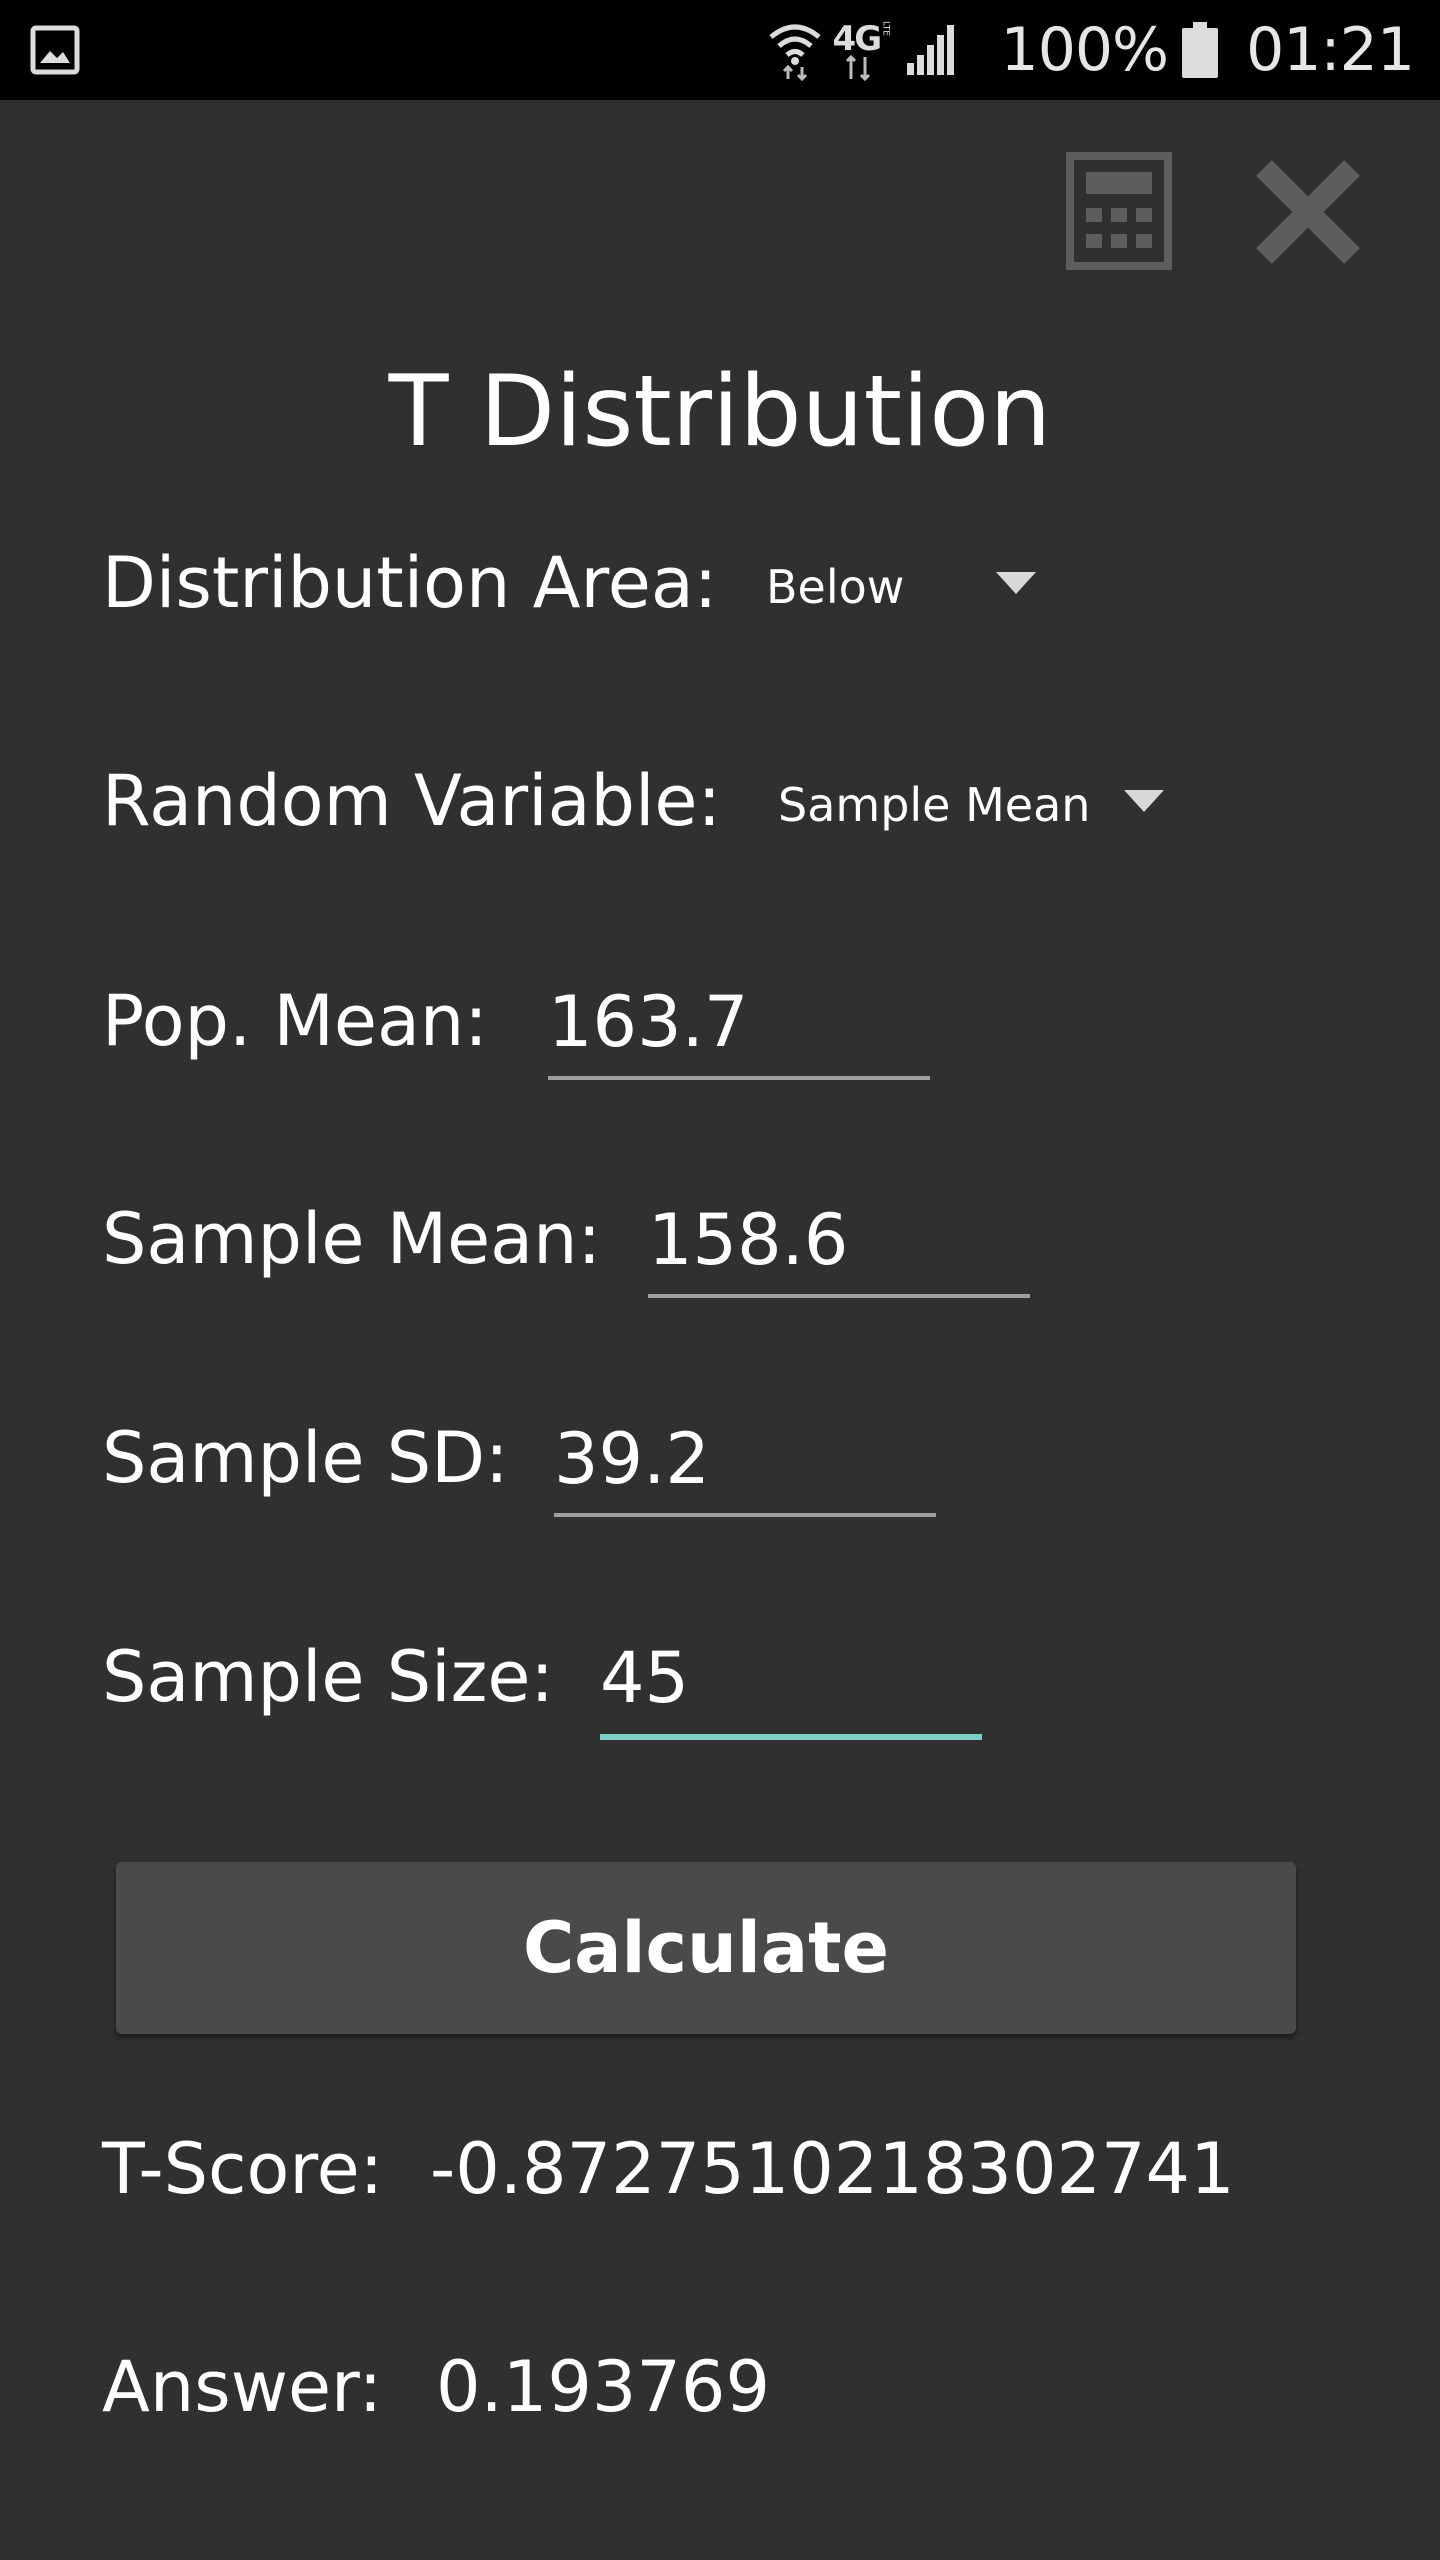 The image size is (1440, 2560). I want to click on page-title: T Distribution, so click(720, 412).